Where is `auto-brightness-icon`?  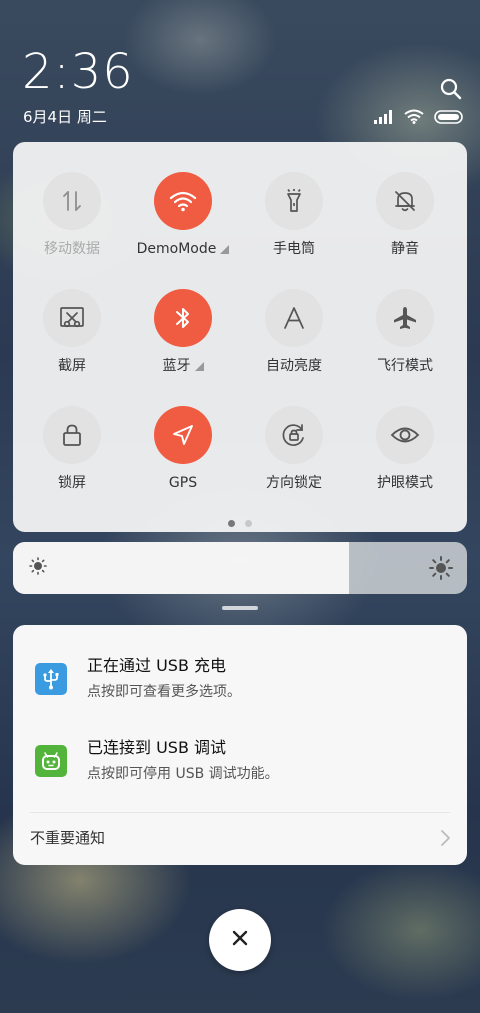 auto-brightness-icon is located at coordinates (294, 318).